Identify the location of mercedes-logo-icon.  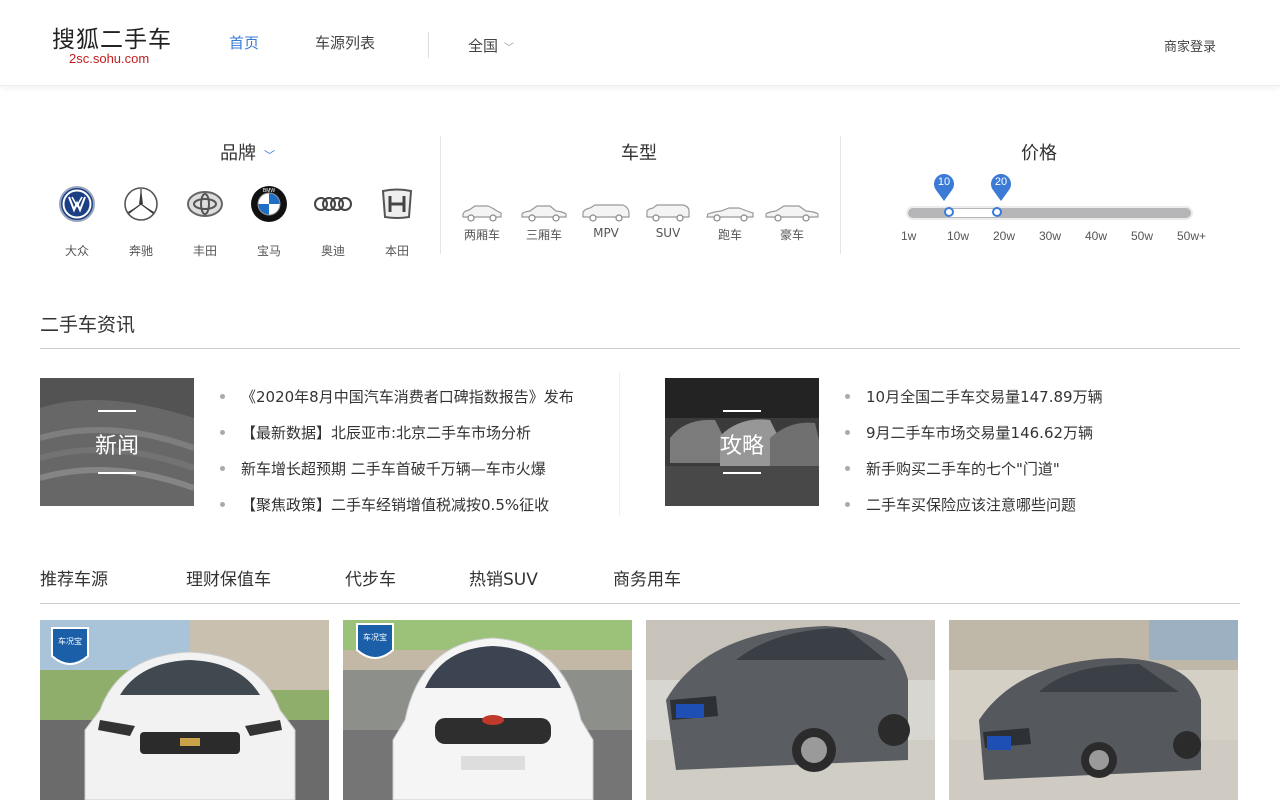
(141, 204).